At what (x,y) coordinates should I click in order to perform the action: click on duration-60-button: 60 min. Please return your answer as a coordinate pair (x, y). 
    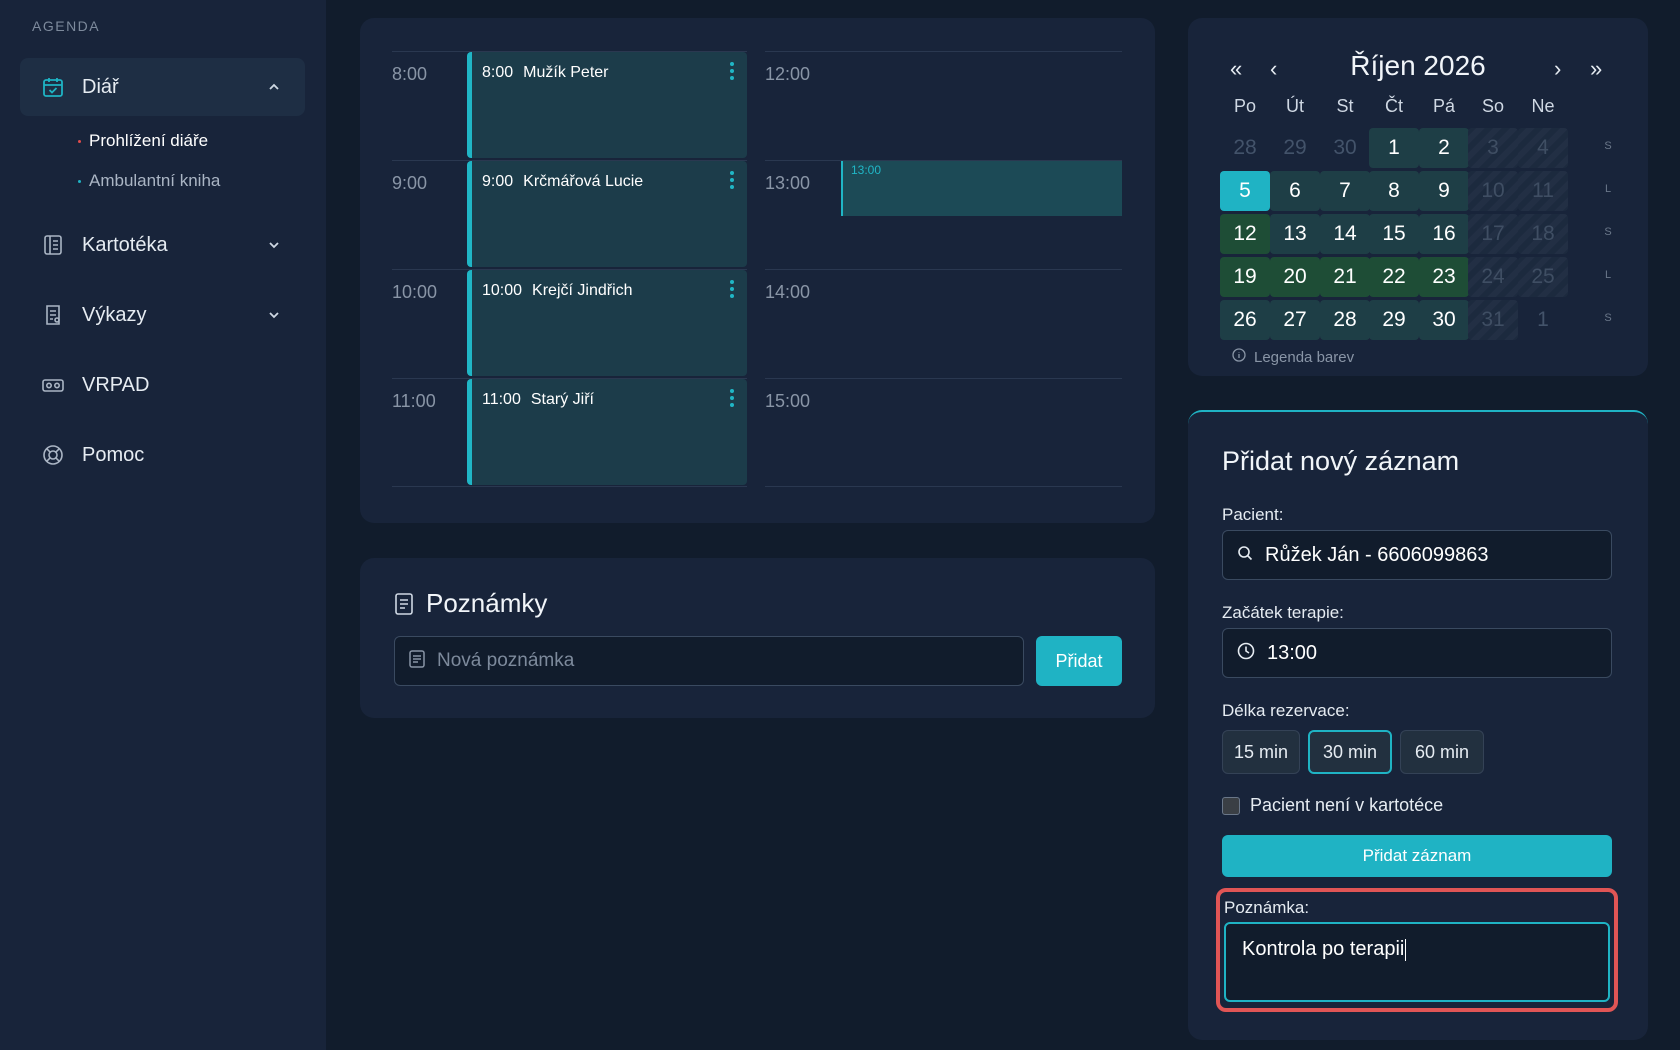
    Looking at the image, I should click on (1442, 752).